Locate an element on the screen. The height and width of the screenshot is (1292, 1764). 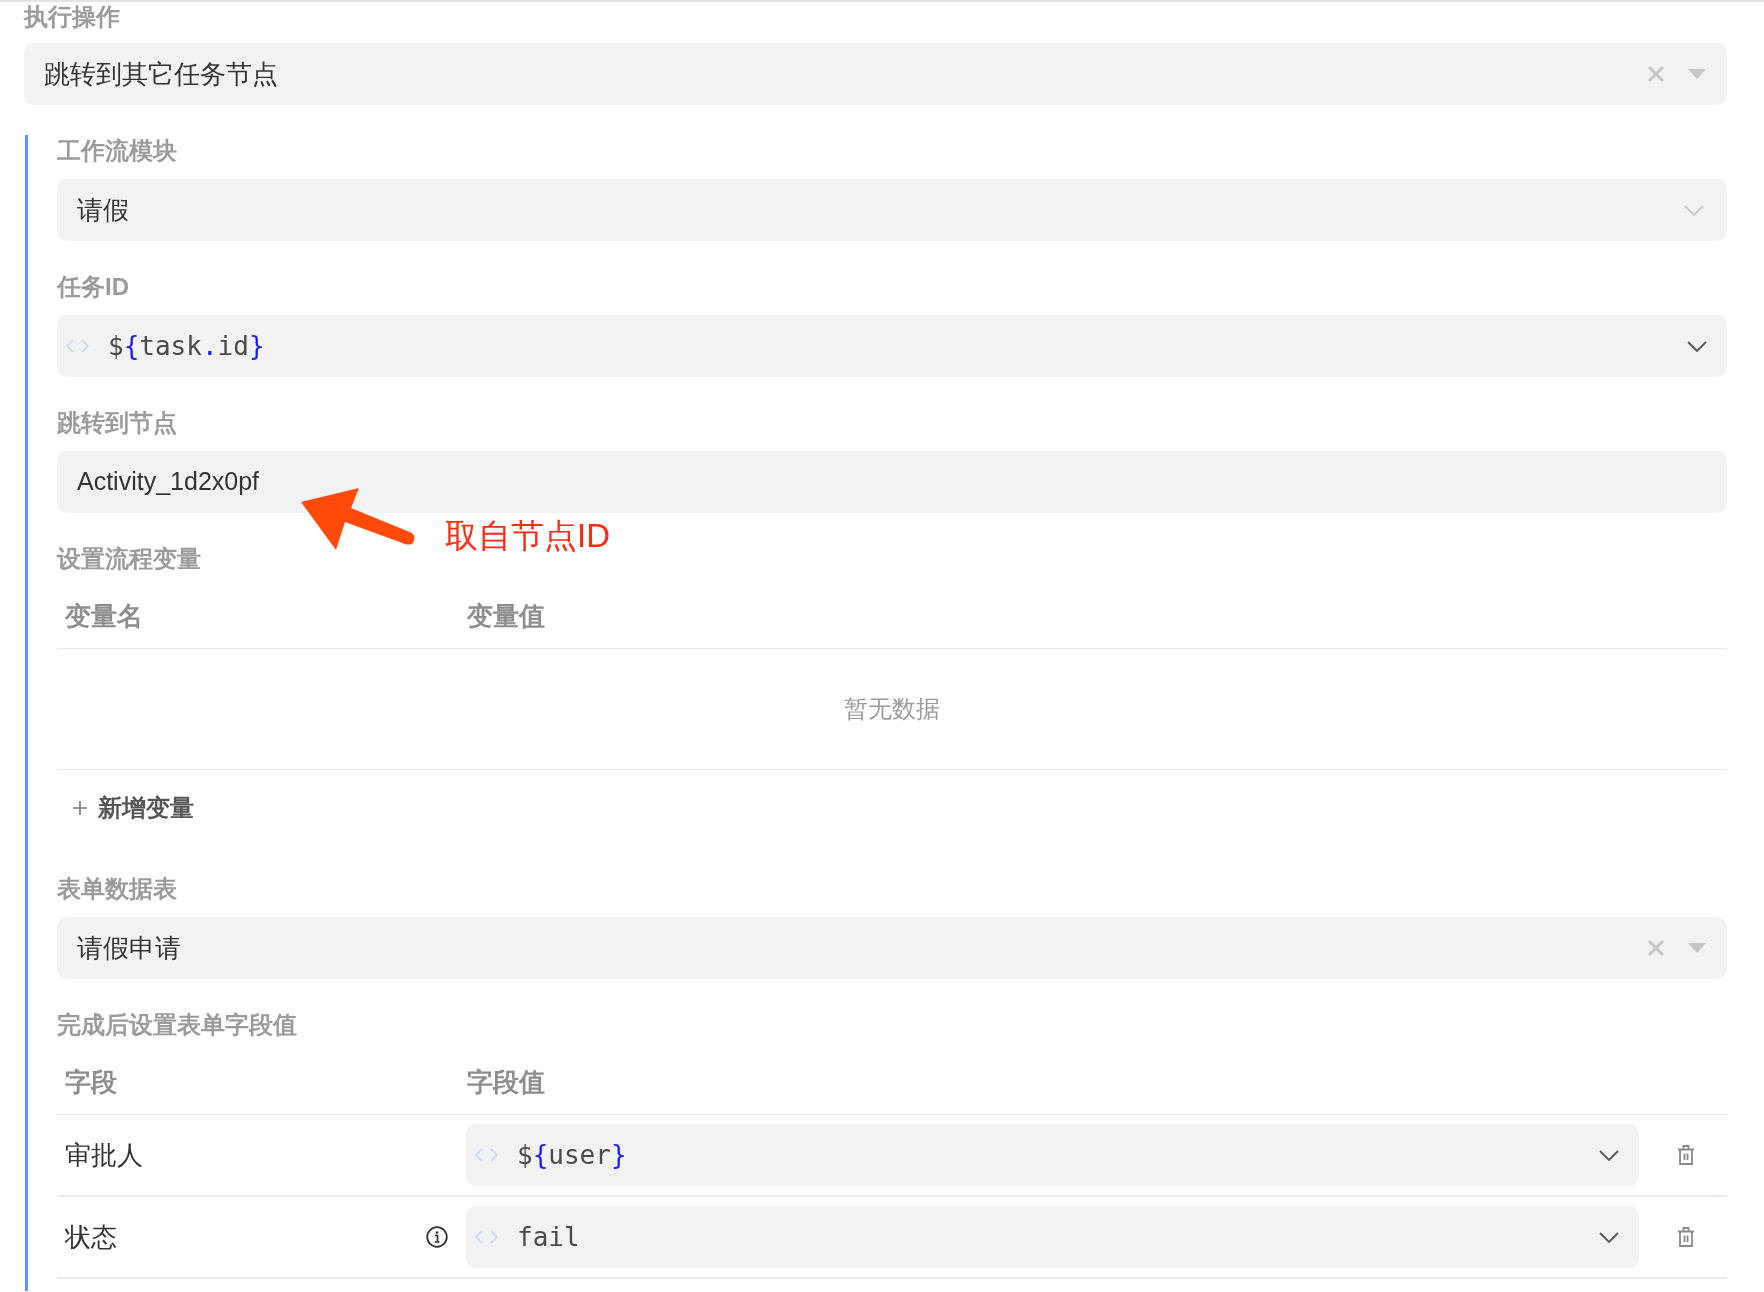
field-label: 工作流模块 is located at coordinates (117, 151).